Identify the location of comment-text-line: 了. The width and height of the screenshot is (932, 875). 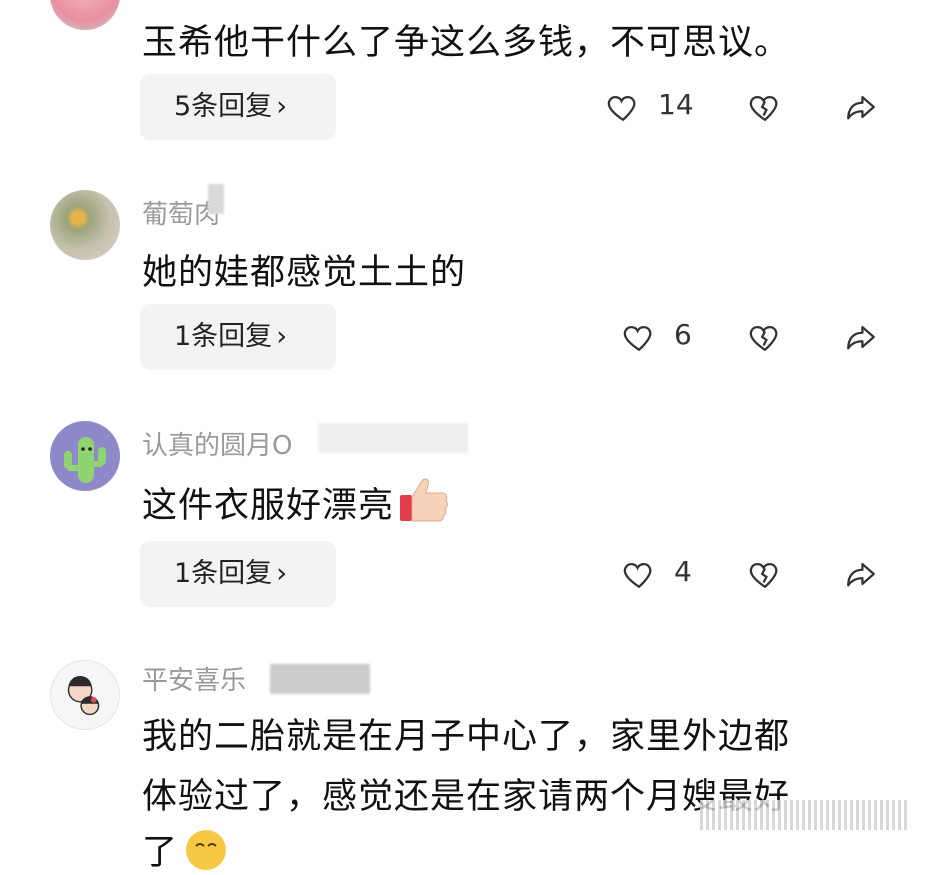
(185, 849).